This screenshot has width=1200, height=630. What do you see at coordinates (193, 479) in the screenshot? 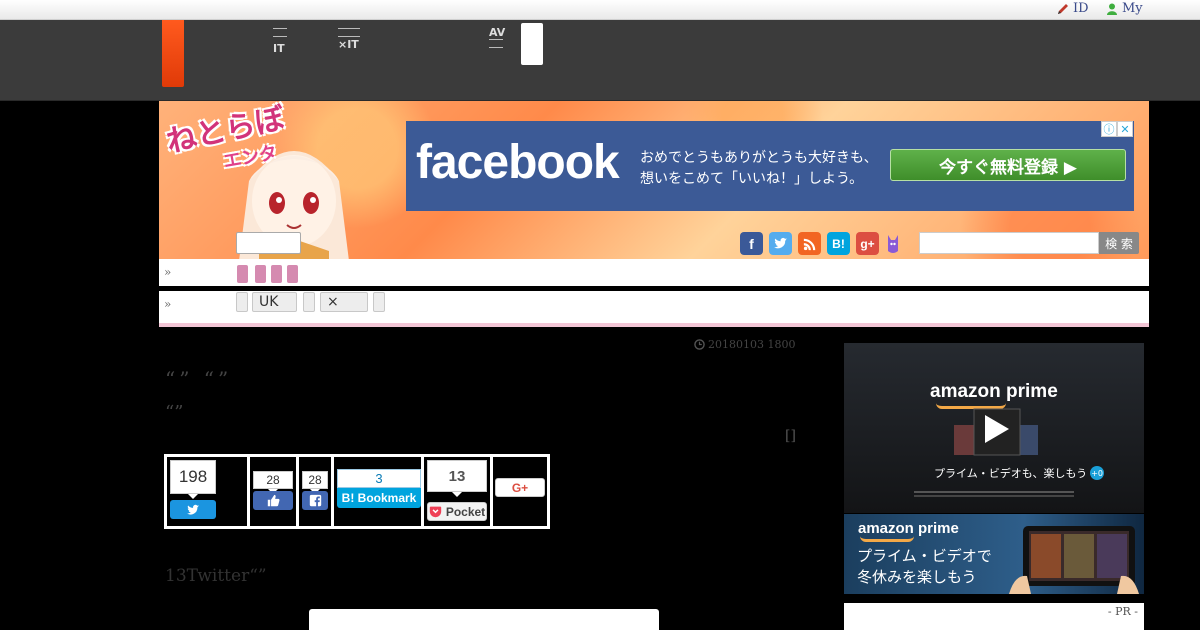
I see `twitter-count: 198` at bounding box center [193, 479].